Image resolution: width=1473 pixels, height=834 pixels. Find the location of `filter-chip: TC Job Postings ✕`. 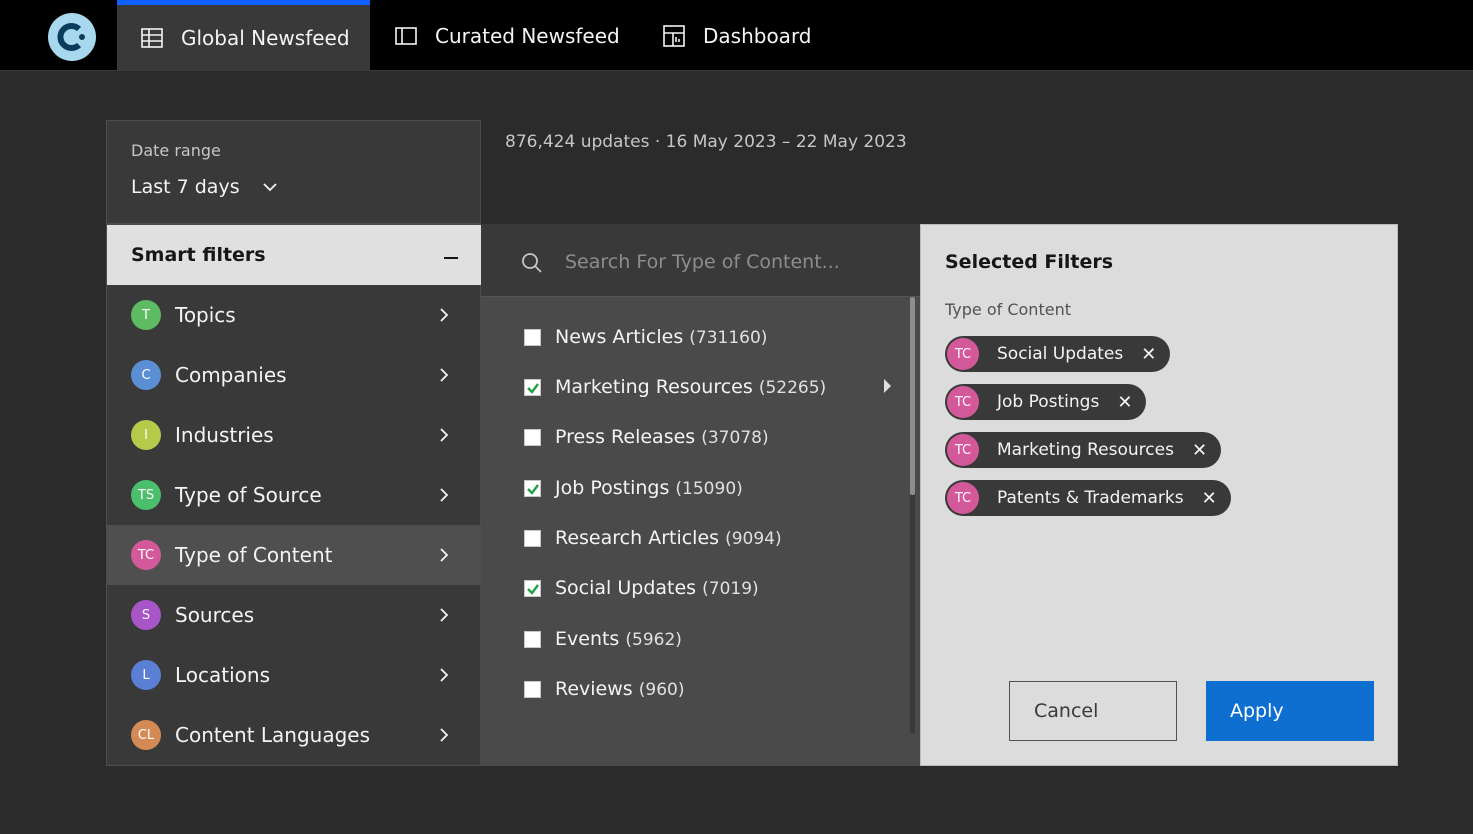

filter-chip: TC Job Postings ✕ is located at coordinates (1046, 402).